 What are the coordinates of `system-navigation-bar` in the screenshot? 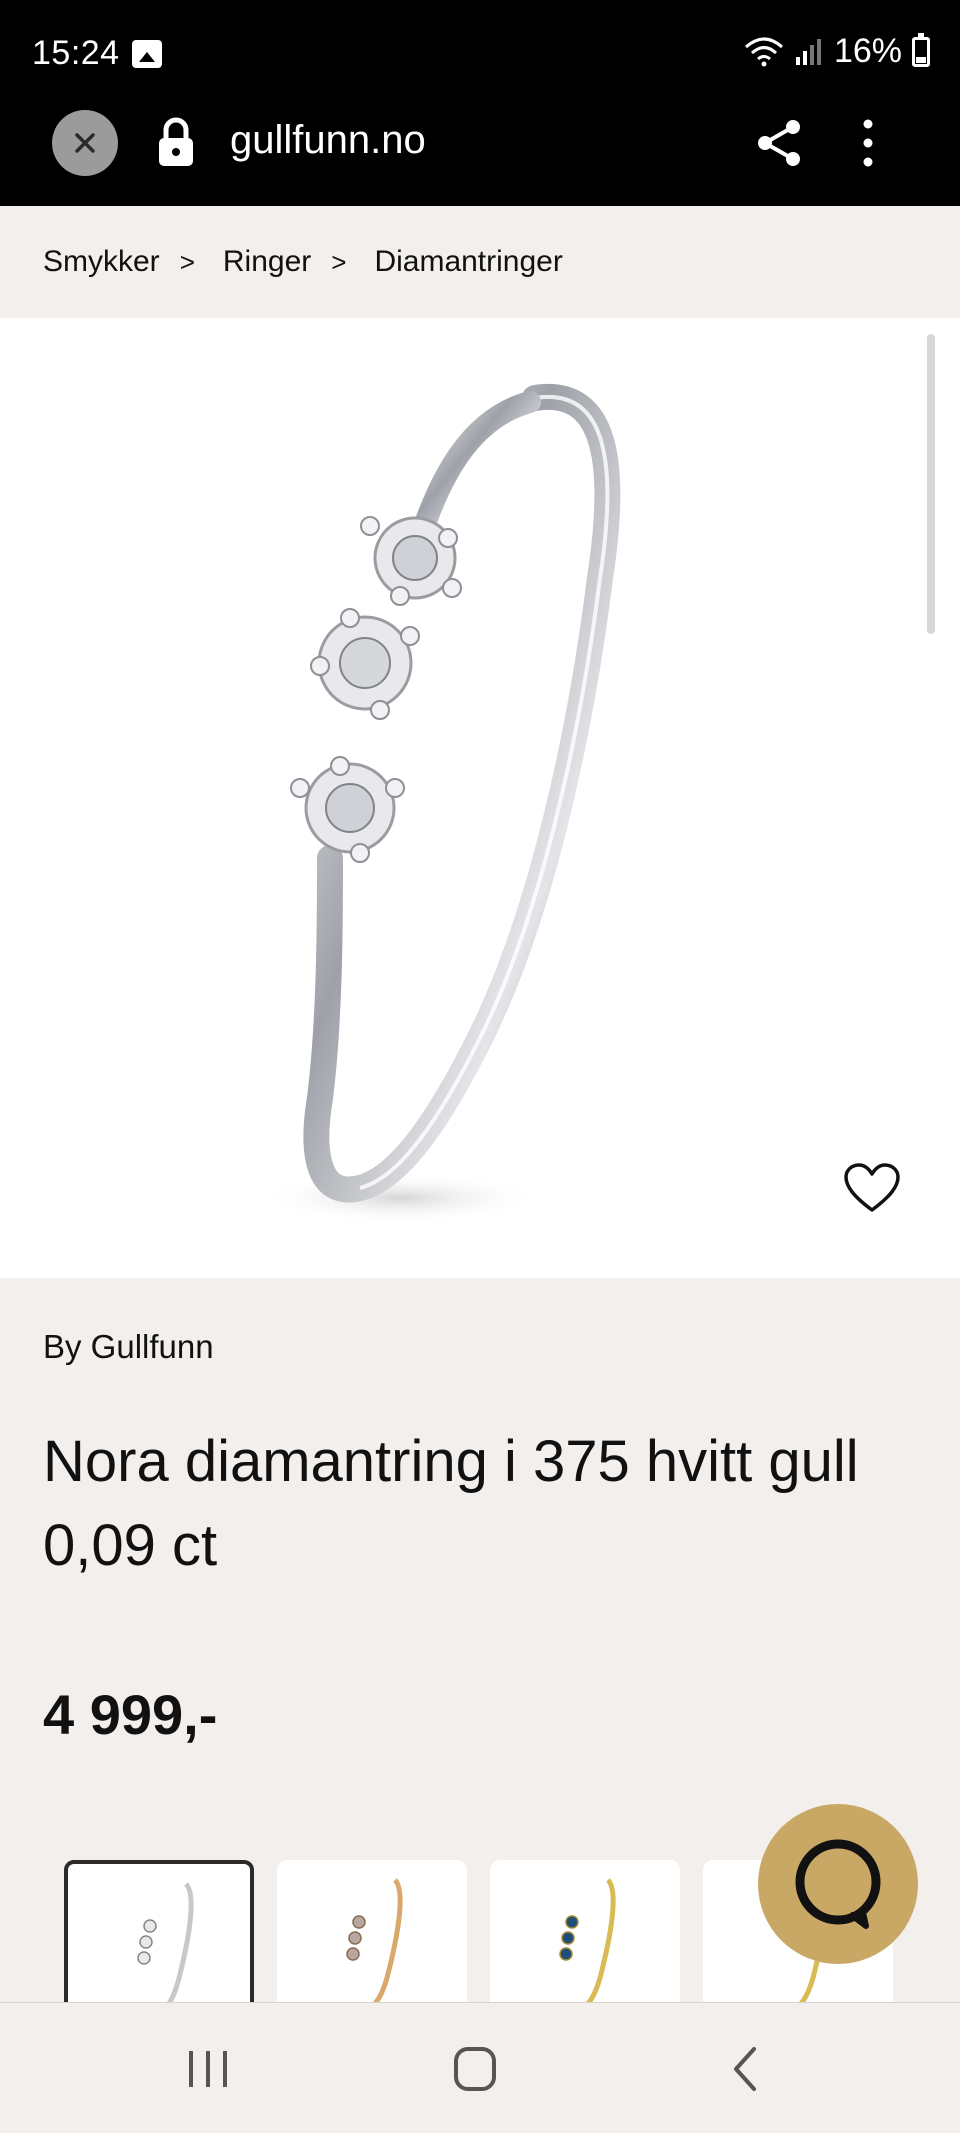 It's located at (480, 2067).